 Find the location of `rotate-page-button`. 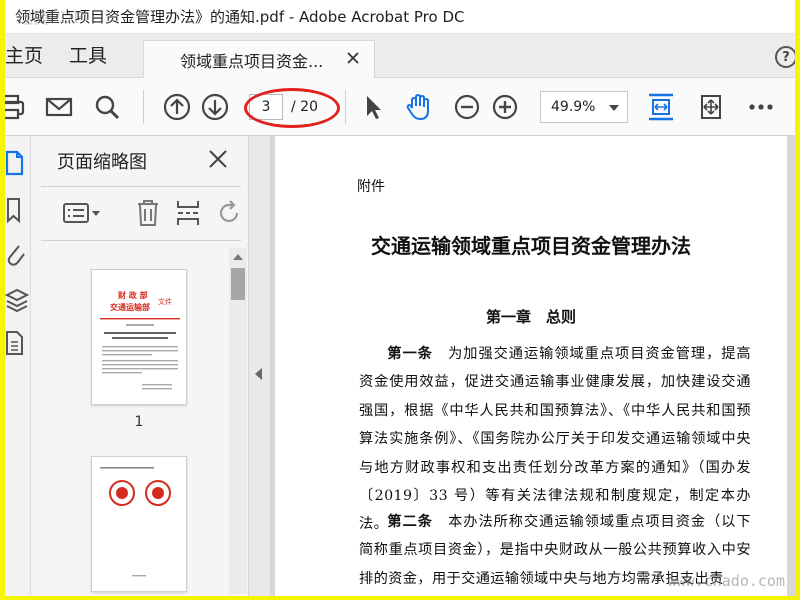

rotate-page-button is located at coordinates (229, 213).